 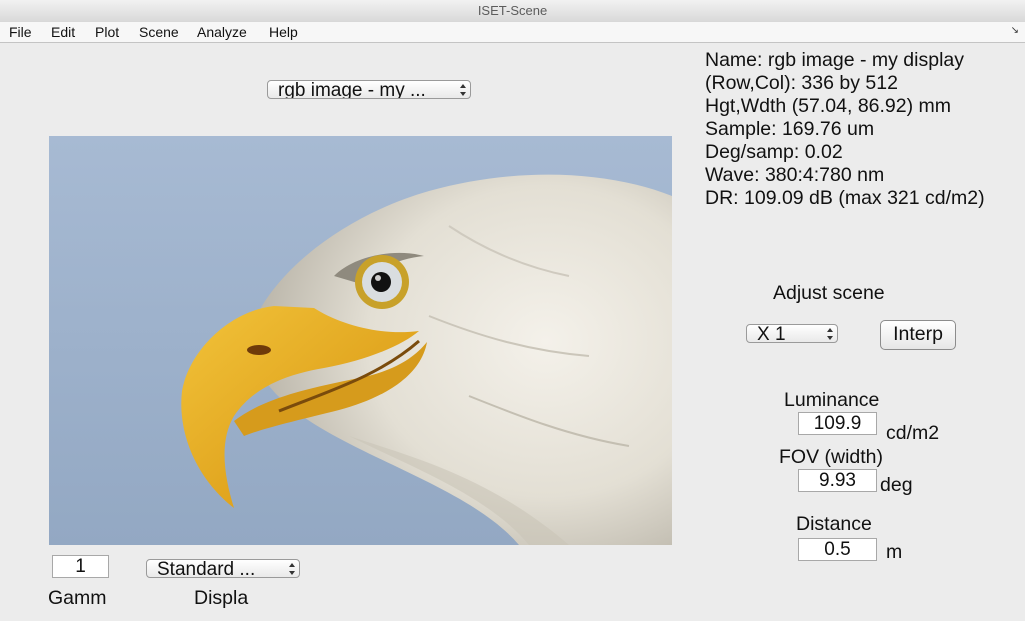 I want to click on menu-scene: Scene, so click(x=159, y=32).